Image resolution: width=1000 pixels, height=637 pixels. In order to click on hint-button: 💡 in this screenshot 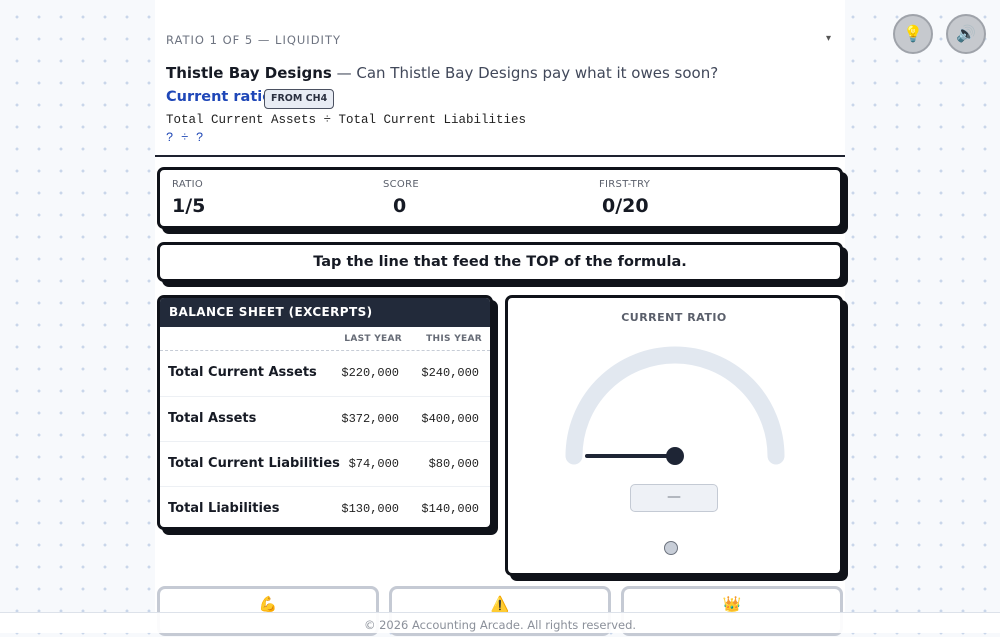, I will do `click(913, 34)`.